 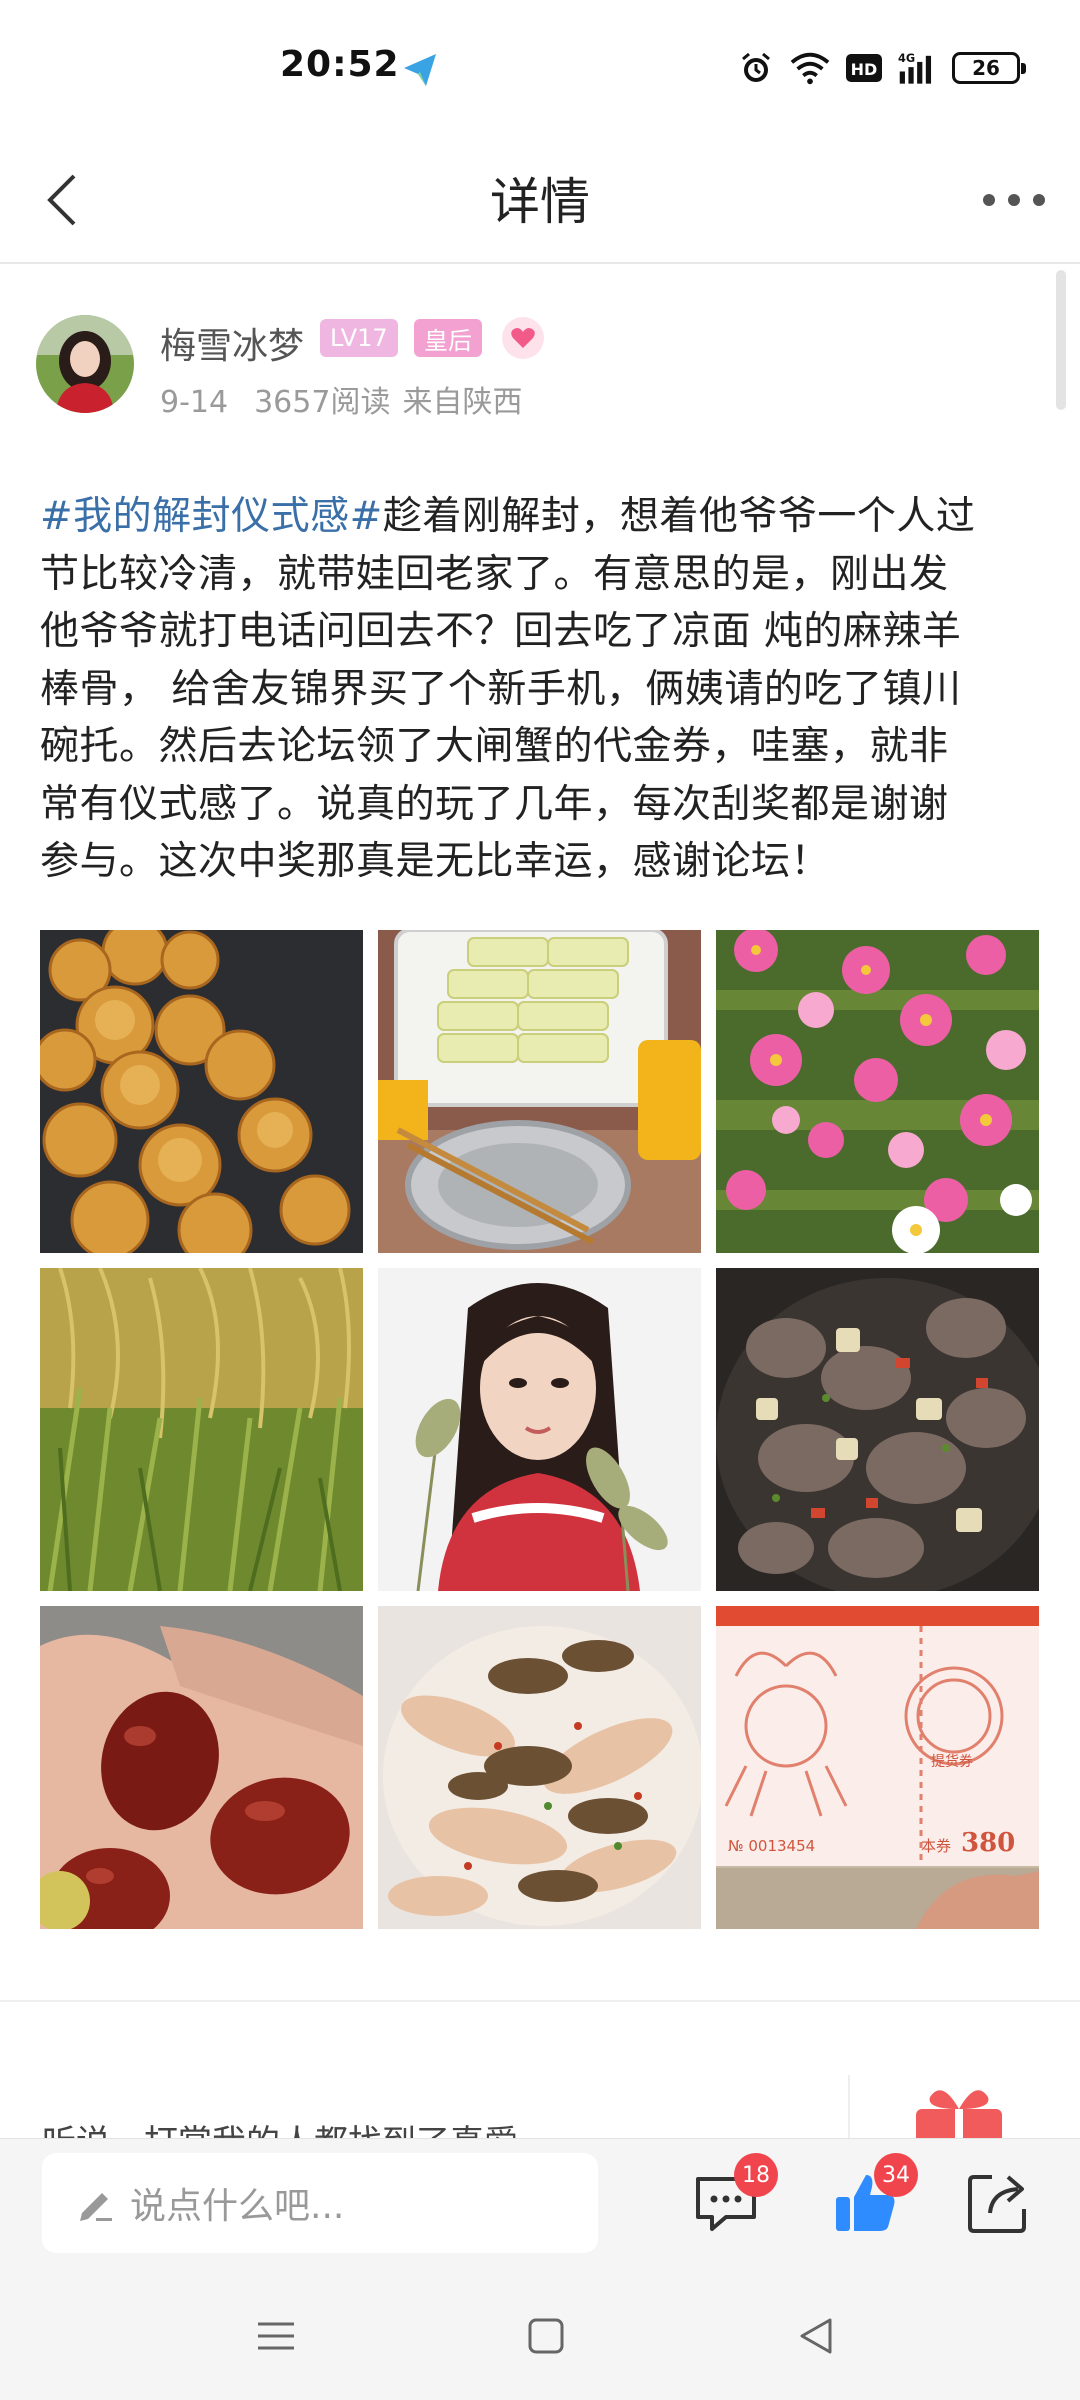 I want to click on reward-text: 听说，打赏我的人都找到了真爱, so click(x=280, y=2126).